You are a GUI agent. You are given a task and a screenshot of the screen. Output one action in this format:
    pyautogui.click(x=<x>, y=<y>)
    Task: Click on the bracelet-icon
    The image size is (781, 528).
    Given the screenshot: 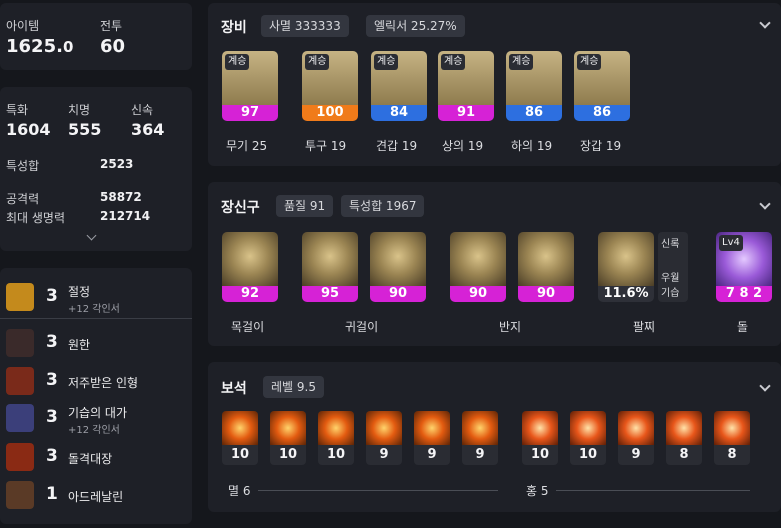 What is the action you would take?
    pyautogui.click(x=626, y=259)
    